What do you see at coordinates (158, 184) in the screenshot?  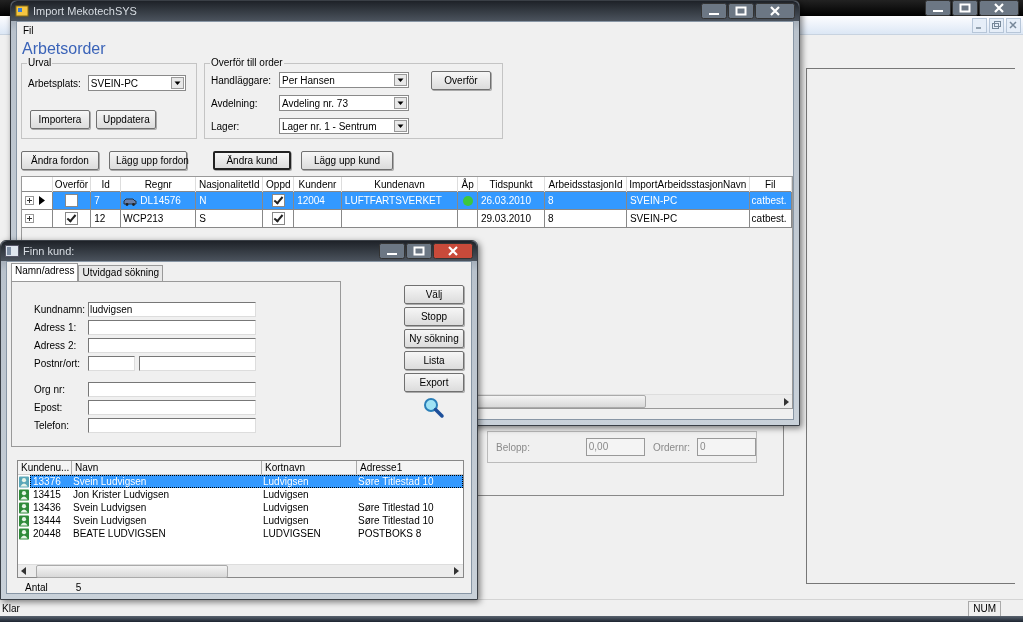 I see `column-header: Regnr` at bounding box center [158, 184].